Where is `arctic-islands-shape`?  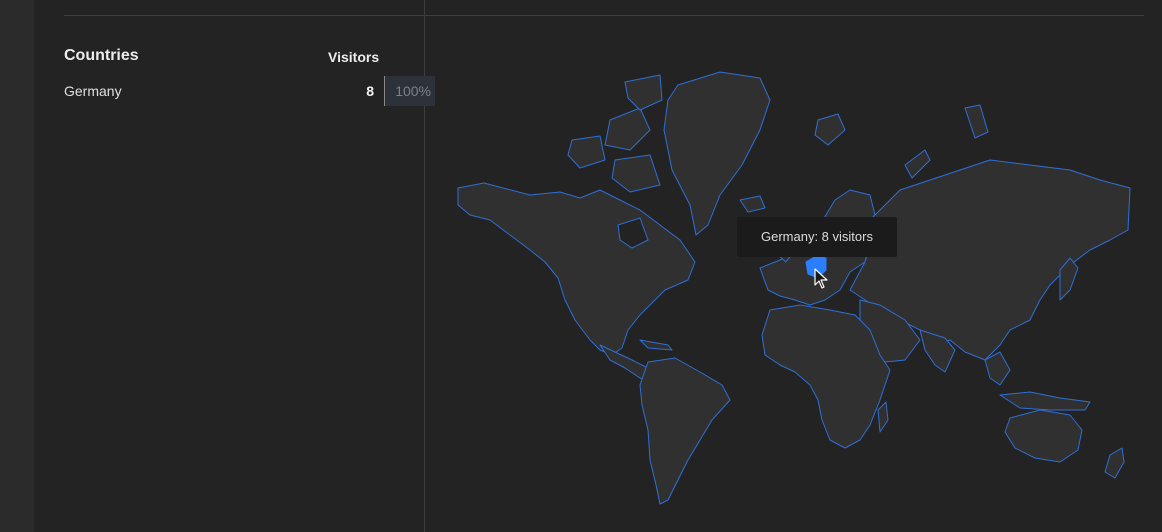
arctic-islands-shape is located at coordinates (627, 129).